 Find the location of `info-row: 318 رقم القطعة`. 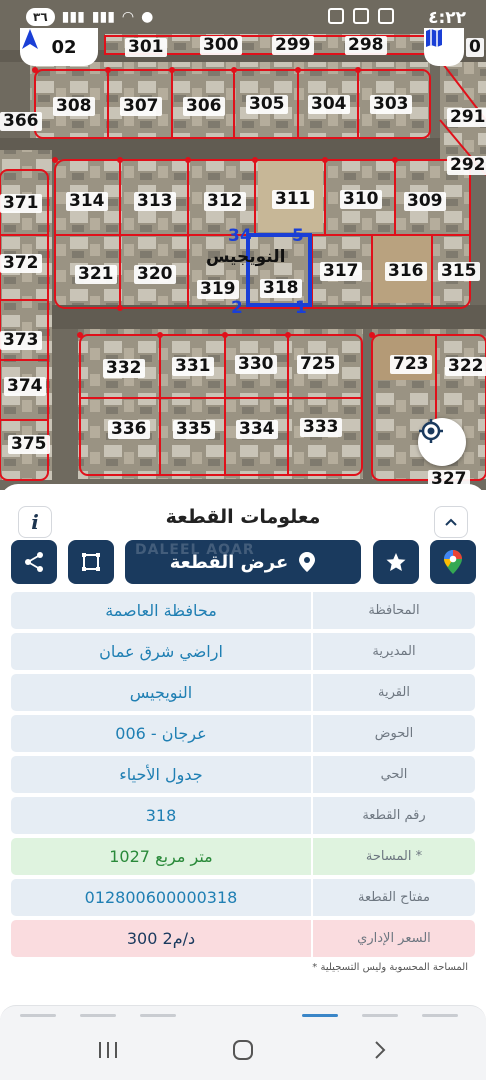

info-row: 318 رقم القطعة is located at coordinates (243, 815).